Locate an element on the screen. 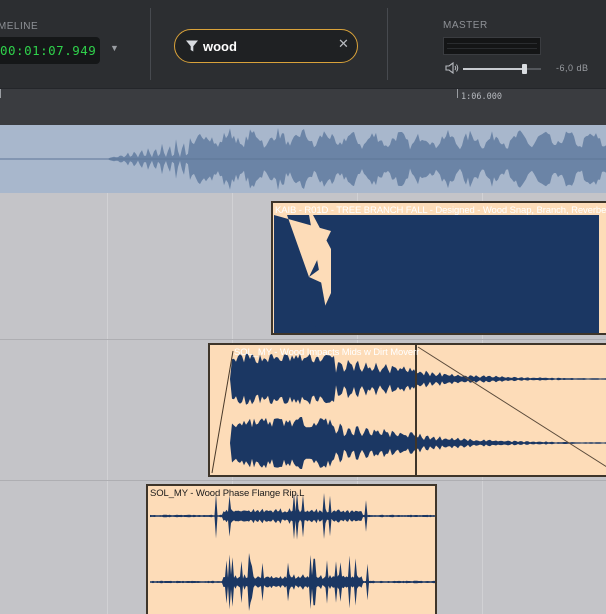 This screenshot has width=606, height=614. overview-waveform-graphic is located at coordinates (303, 159).